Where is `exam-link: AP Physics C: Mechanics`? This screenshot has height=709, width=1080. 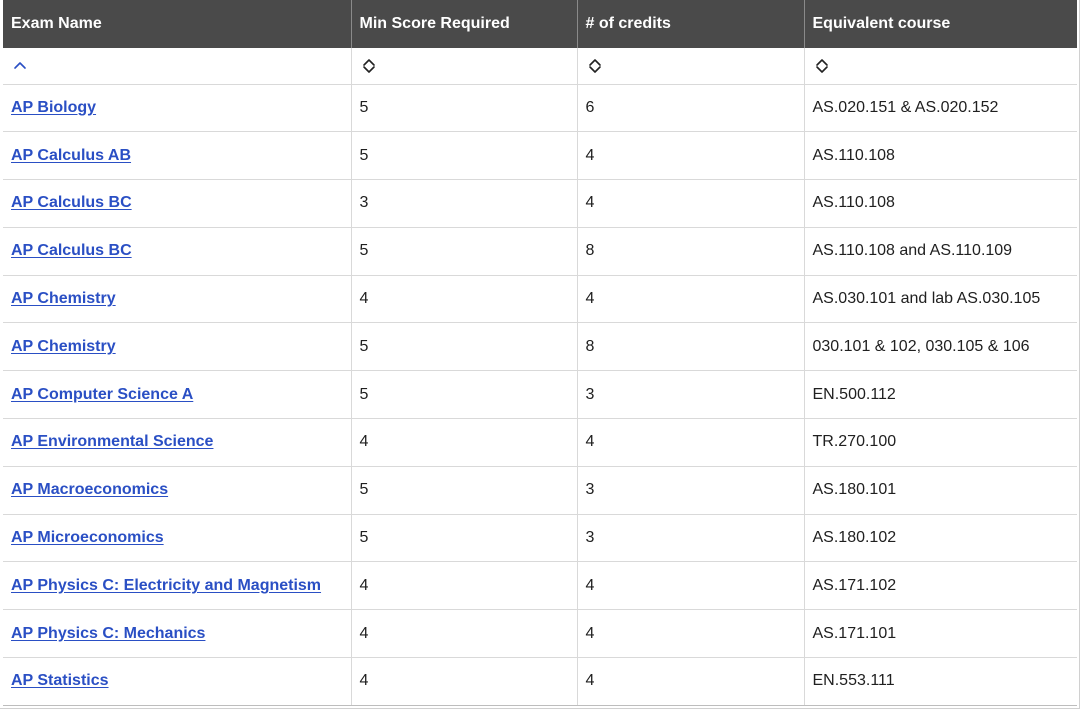
exam-link: AP Physics C: Mechanics is located at coordinates (108, 633).